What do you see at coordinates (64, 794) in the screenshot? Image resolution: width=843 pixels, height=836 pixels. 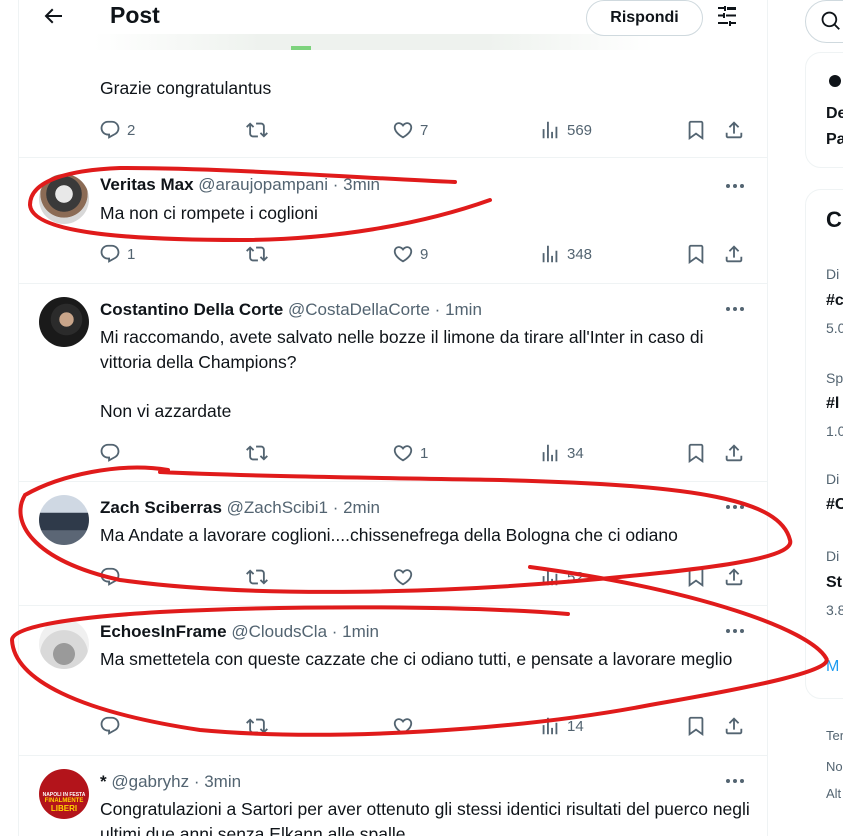 I see `avatar: NAPOLI IN FESTA FINALMENTE LIBERI` at bounding box center [64, 794].